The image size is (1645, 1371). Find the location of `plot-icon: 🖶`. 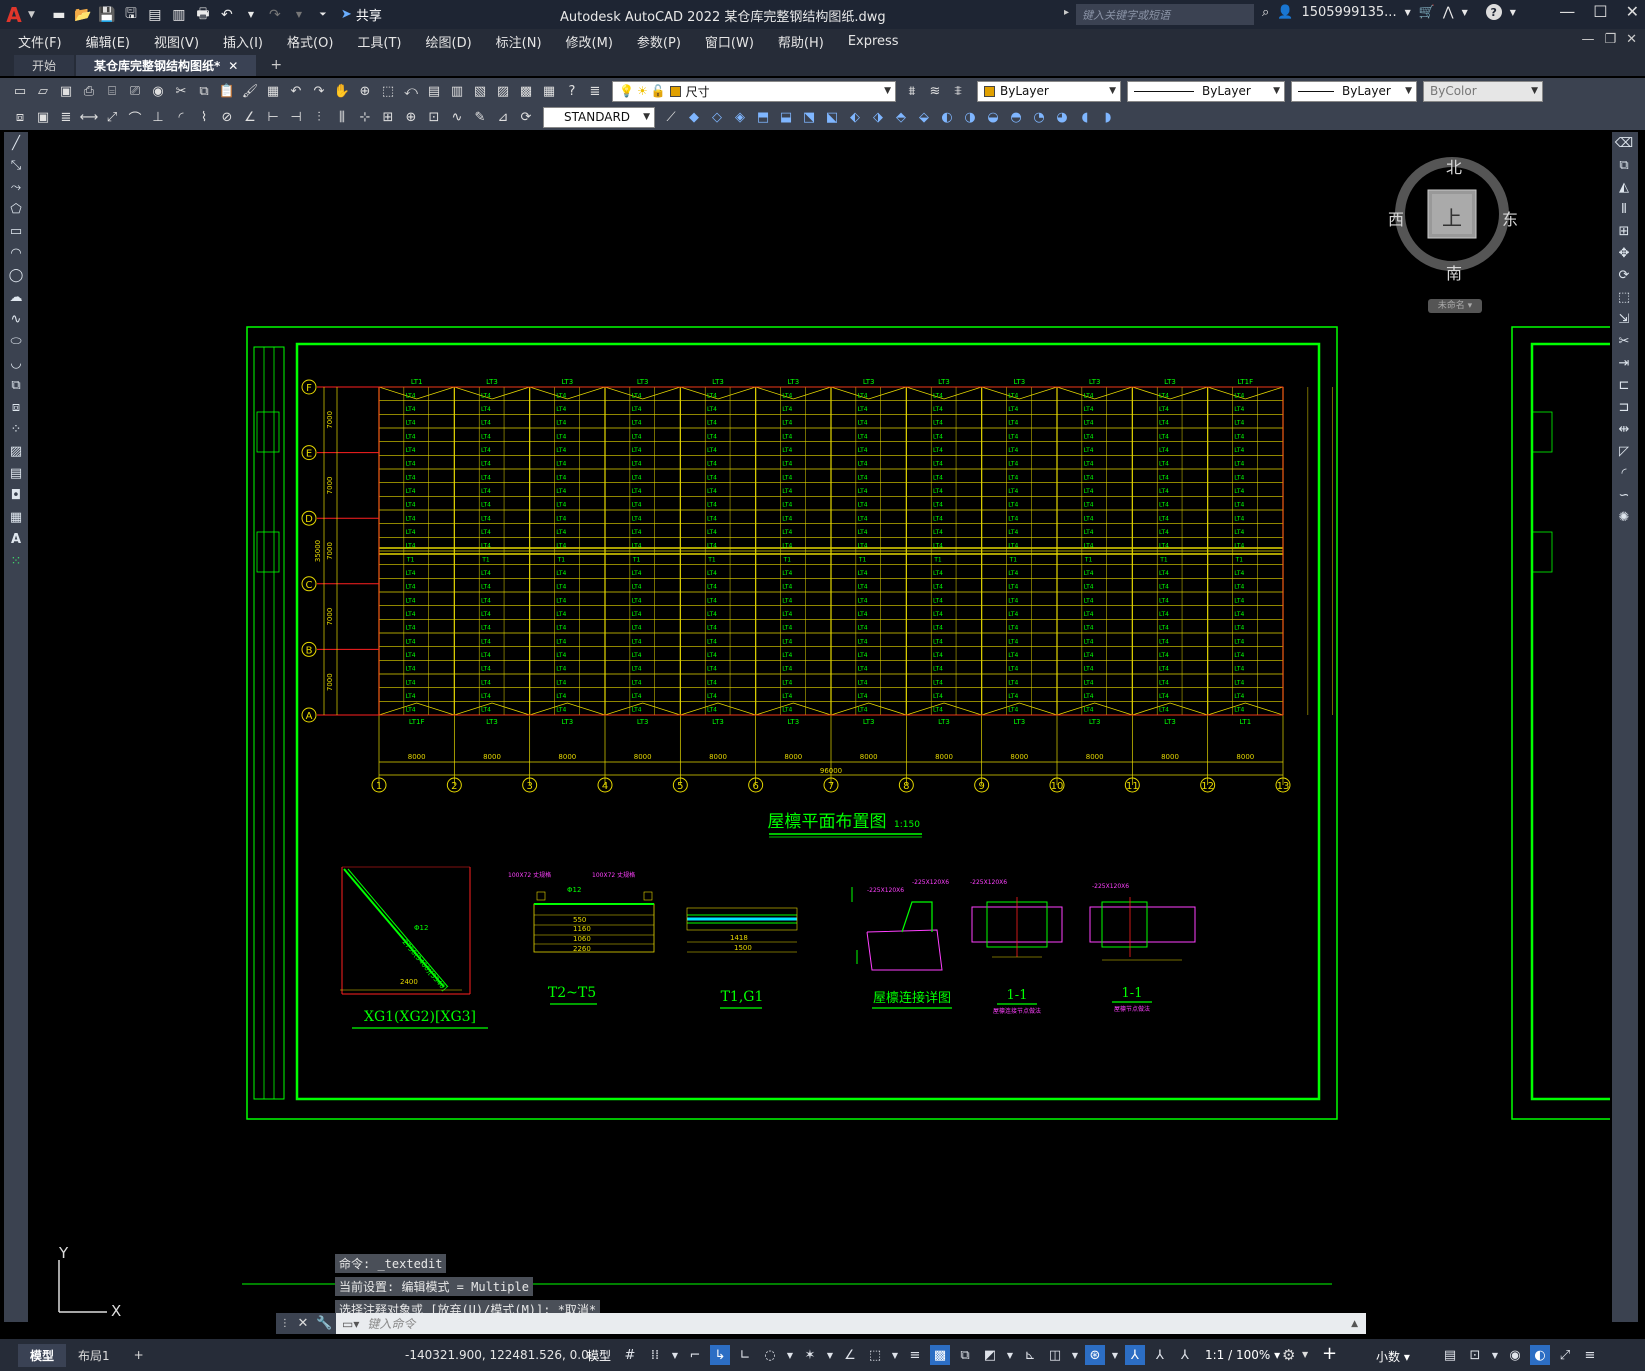

plot-icon: 🖶 is located at coordinates (203, 15).